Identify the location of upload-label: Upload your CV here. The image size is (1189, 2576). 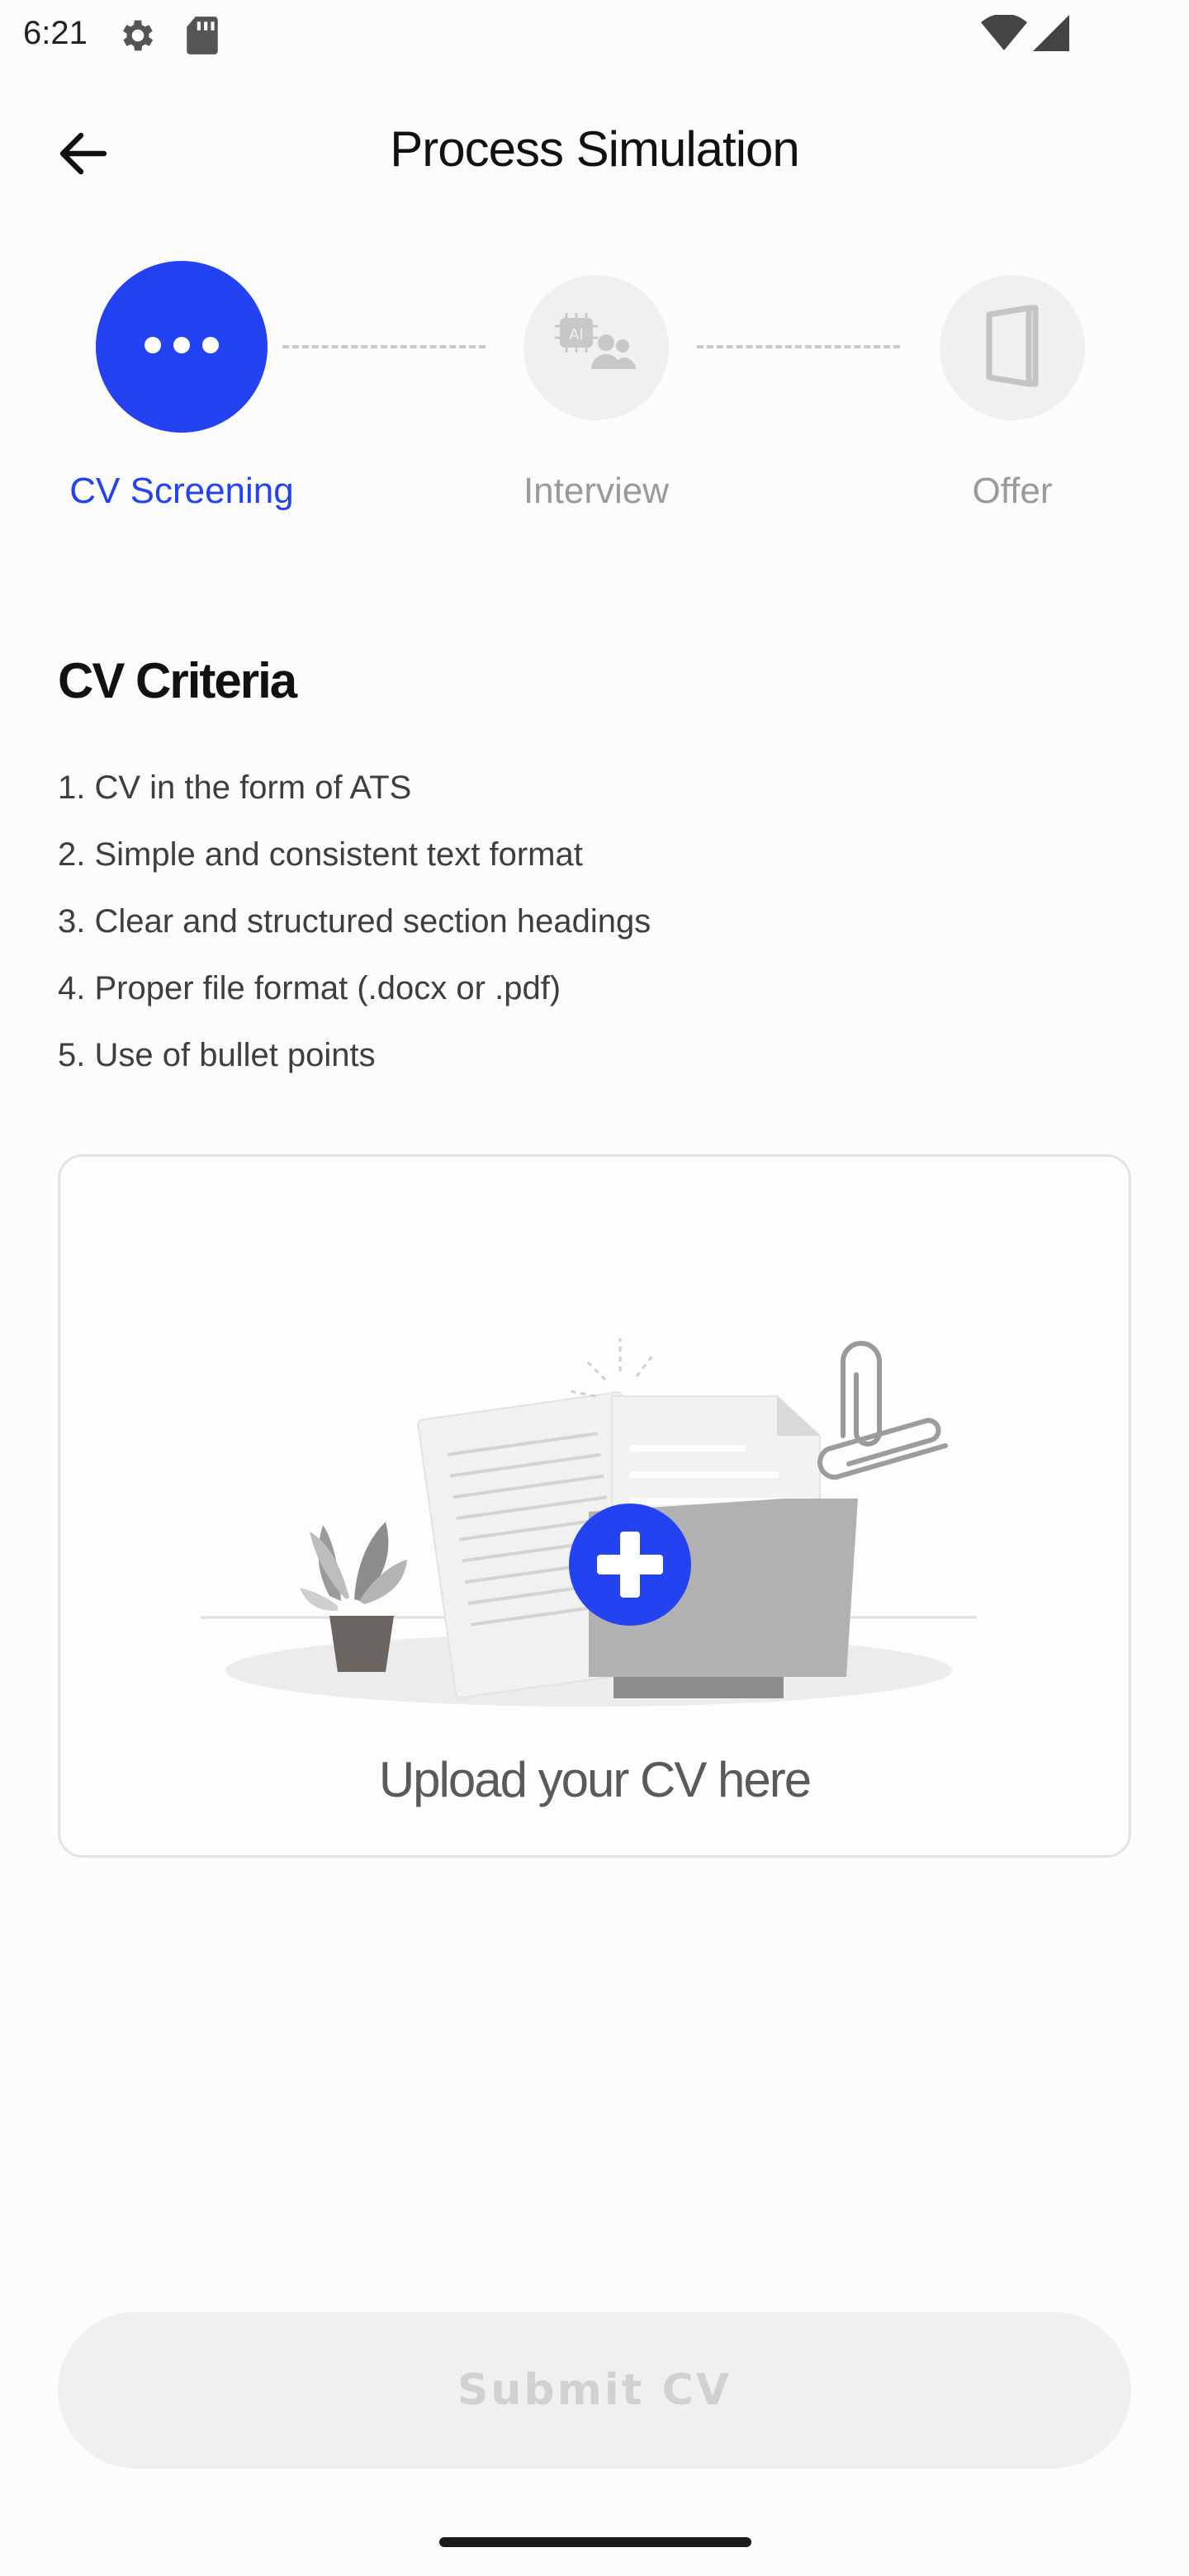
(595, 1779).